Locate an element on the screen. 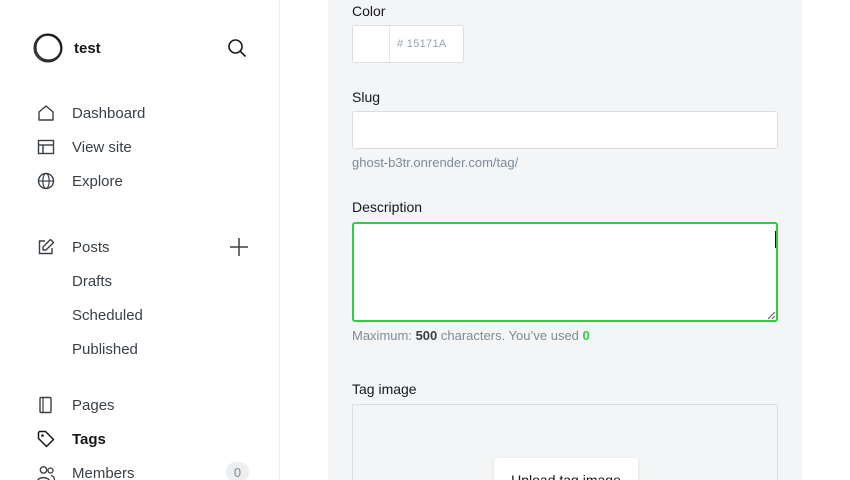 This screenshot has width=850, height=480. plus-icon is located at coordinates (239, 247).